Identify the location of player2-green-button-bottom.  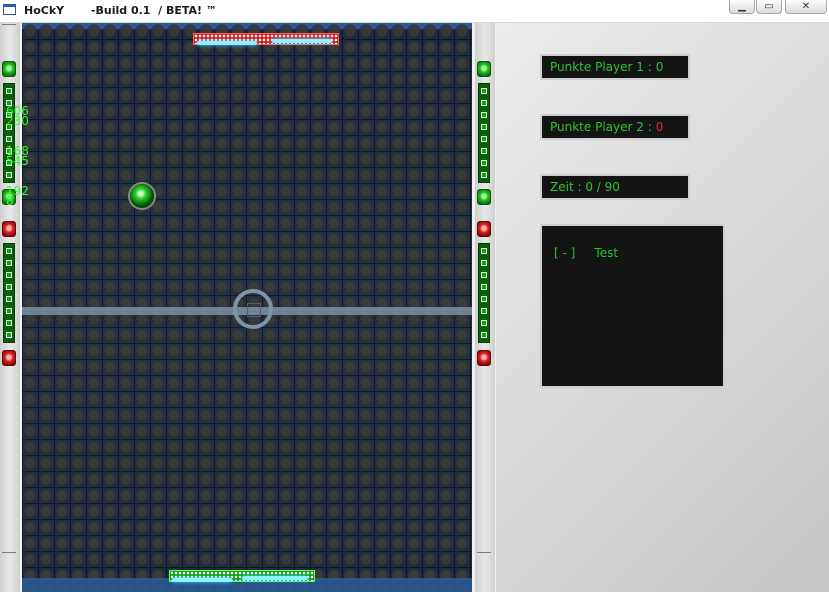
(484, 197).